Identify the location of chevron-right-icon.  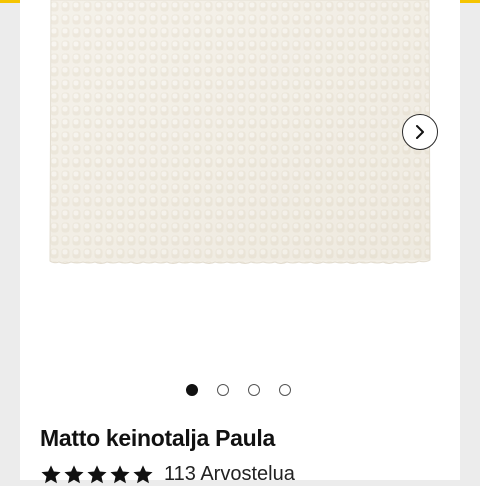
(420, 132).